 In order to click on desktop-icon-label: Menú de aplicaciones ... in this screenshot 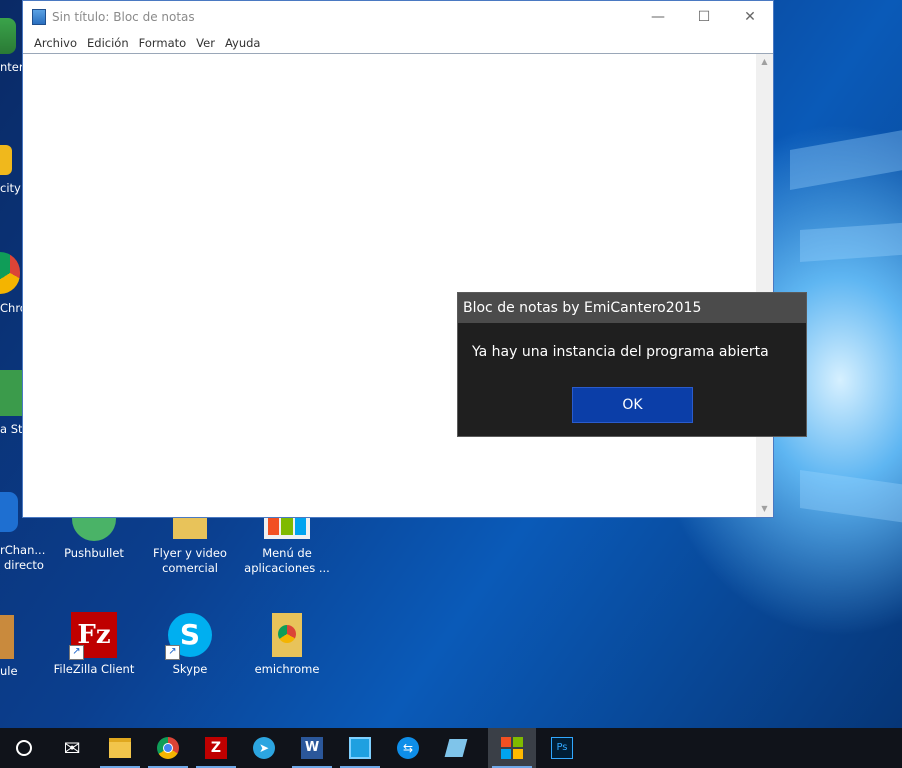, I will do `click(287, 560)`.